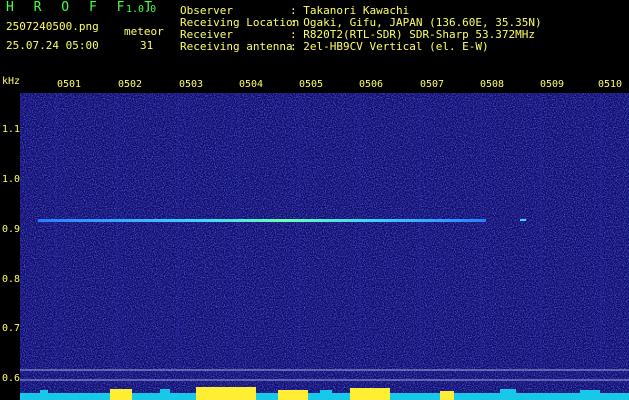 The height and width of the screenshot is (400, 629). What do you see at coordinates (311, 84) in the screenshot?
I see `time-tick: 0505` at bounding box center [311, 84].